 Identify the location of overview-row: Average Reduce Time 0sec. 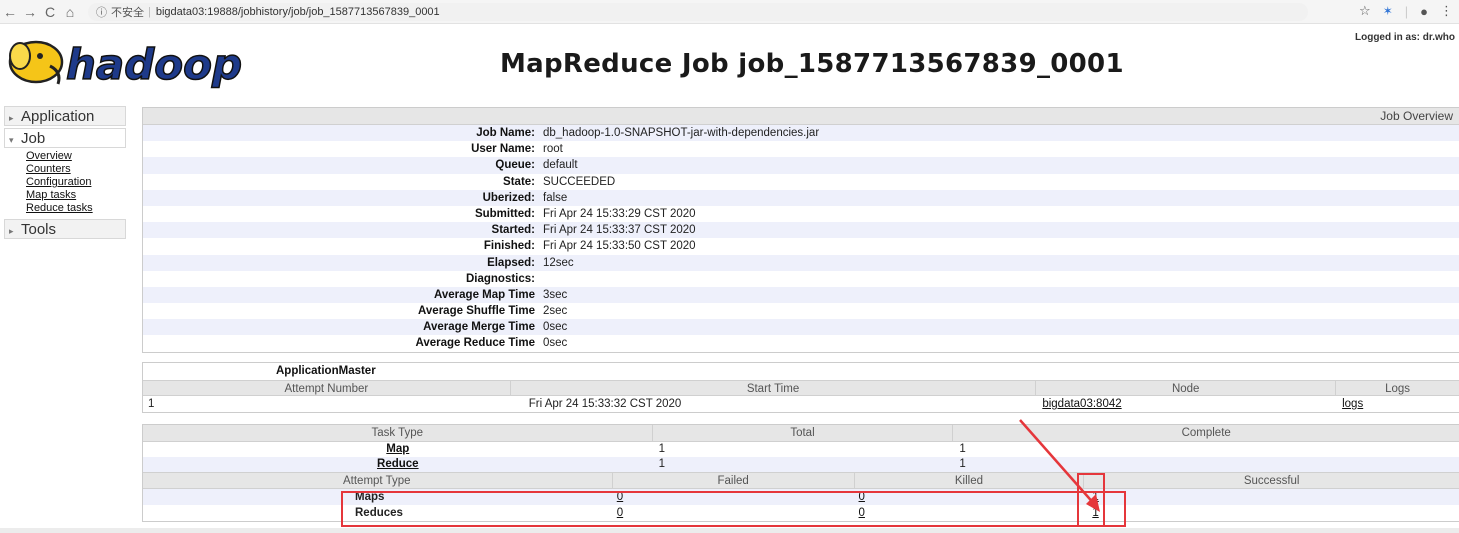
(801, 343).